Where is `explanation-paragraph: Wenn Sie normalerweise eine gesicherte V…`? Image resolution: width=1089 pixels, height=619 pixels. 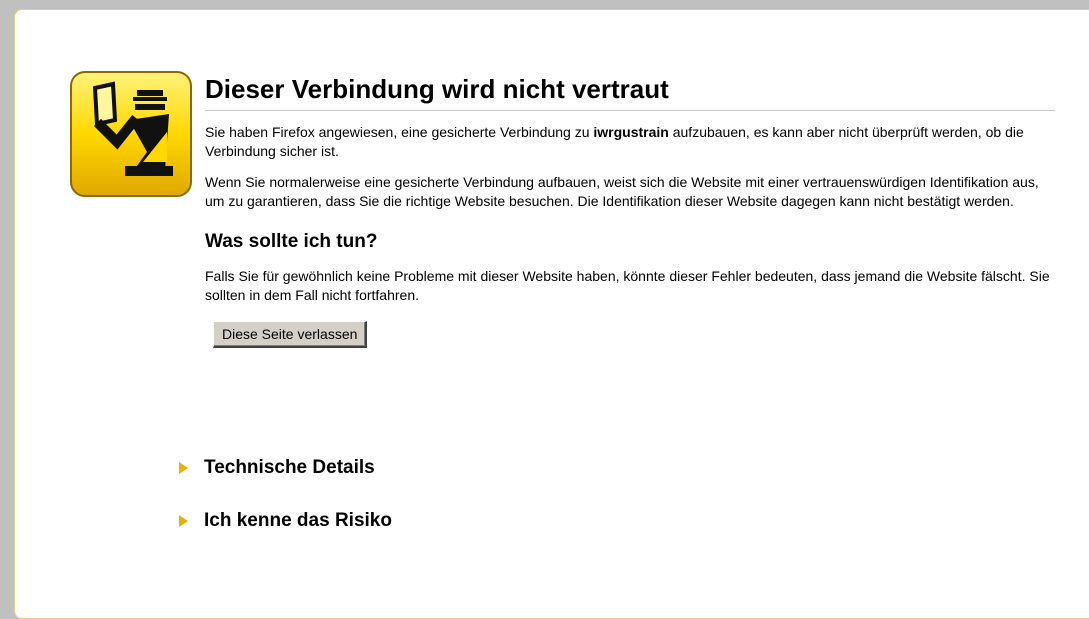
explanation-paragraph: Wenn Sie normalerweise eine gesicherte V… is located at coordinates (622, 191).